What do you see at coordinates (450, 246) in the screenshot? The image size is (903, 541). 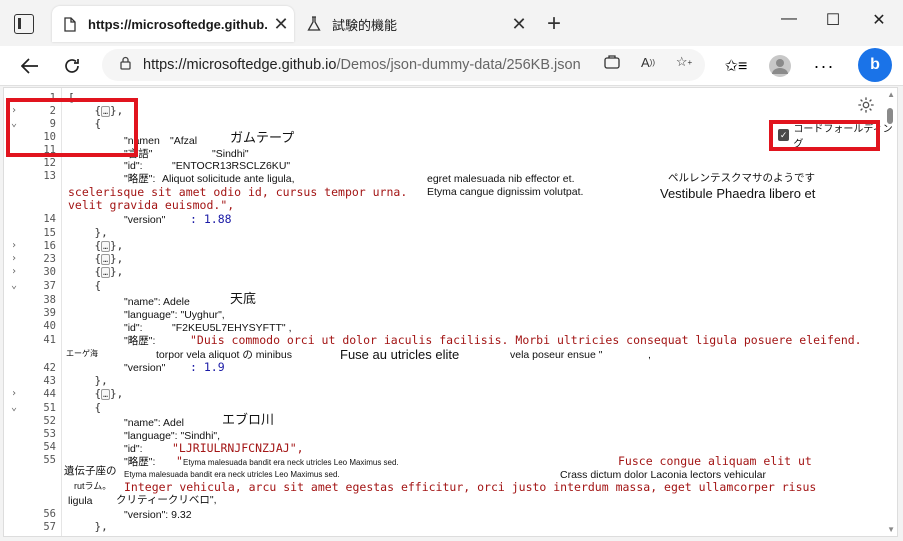 I see `code-line: › 16 {…},` at bounding box center [450, 246].